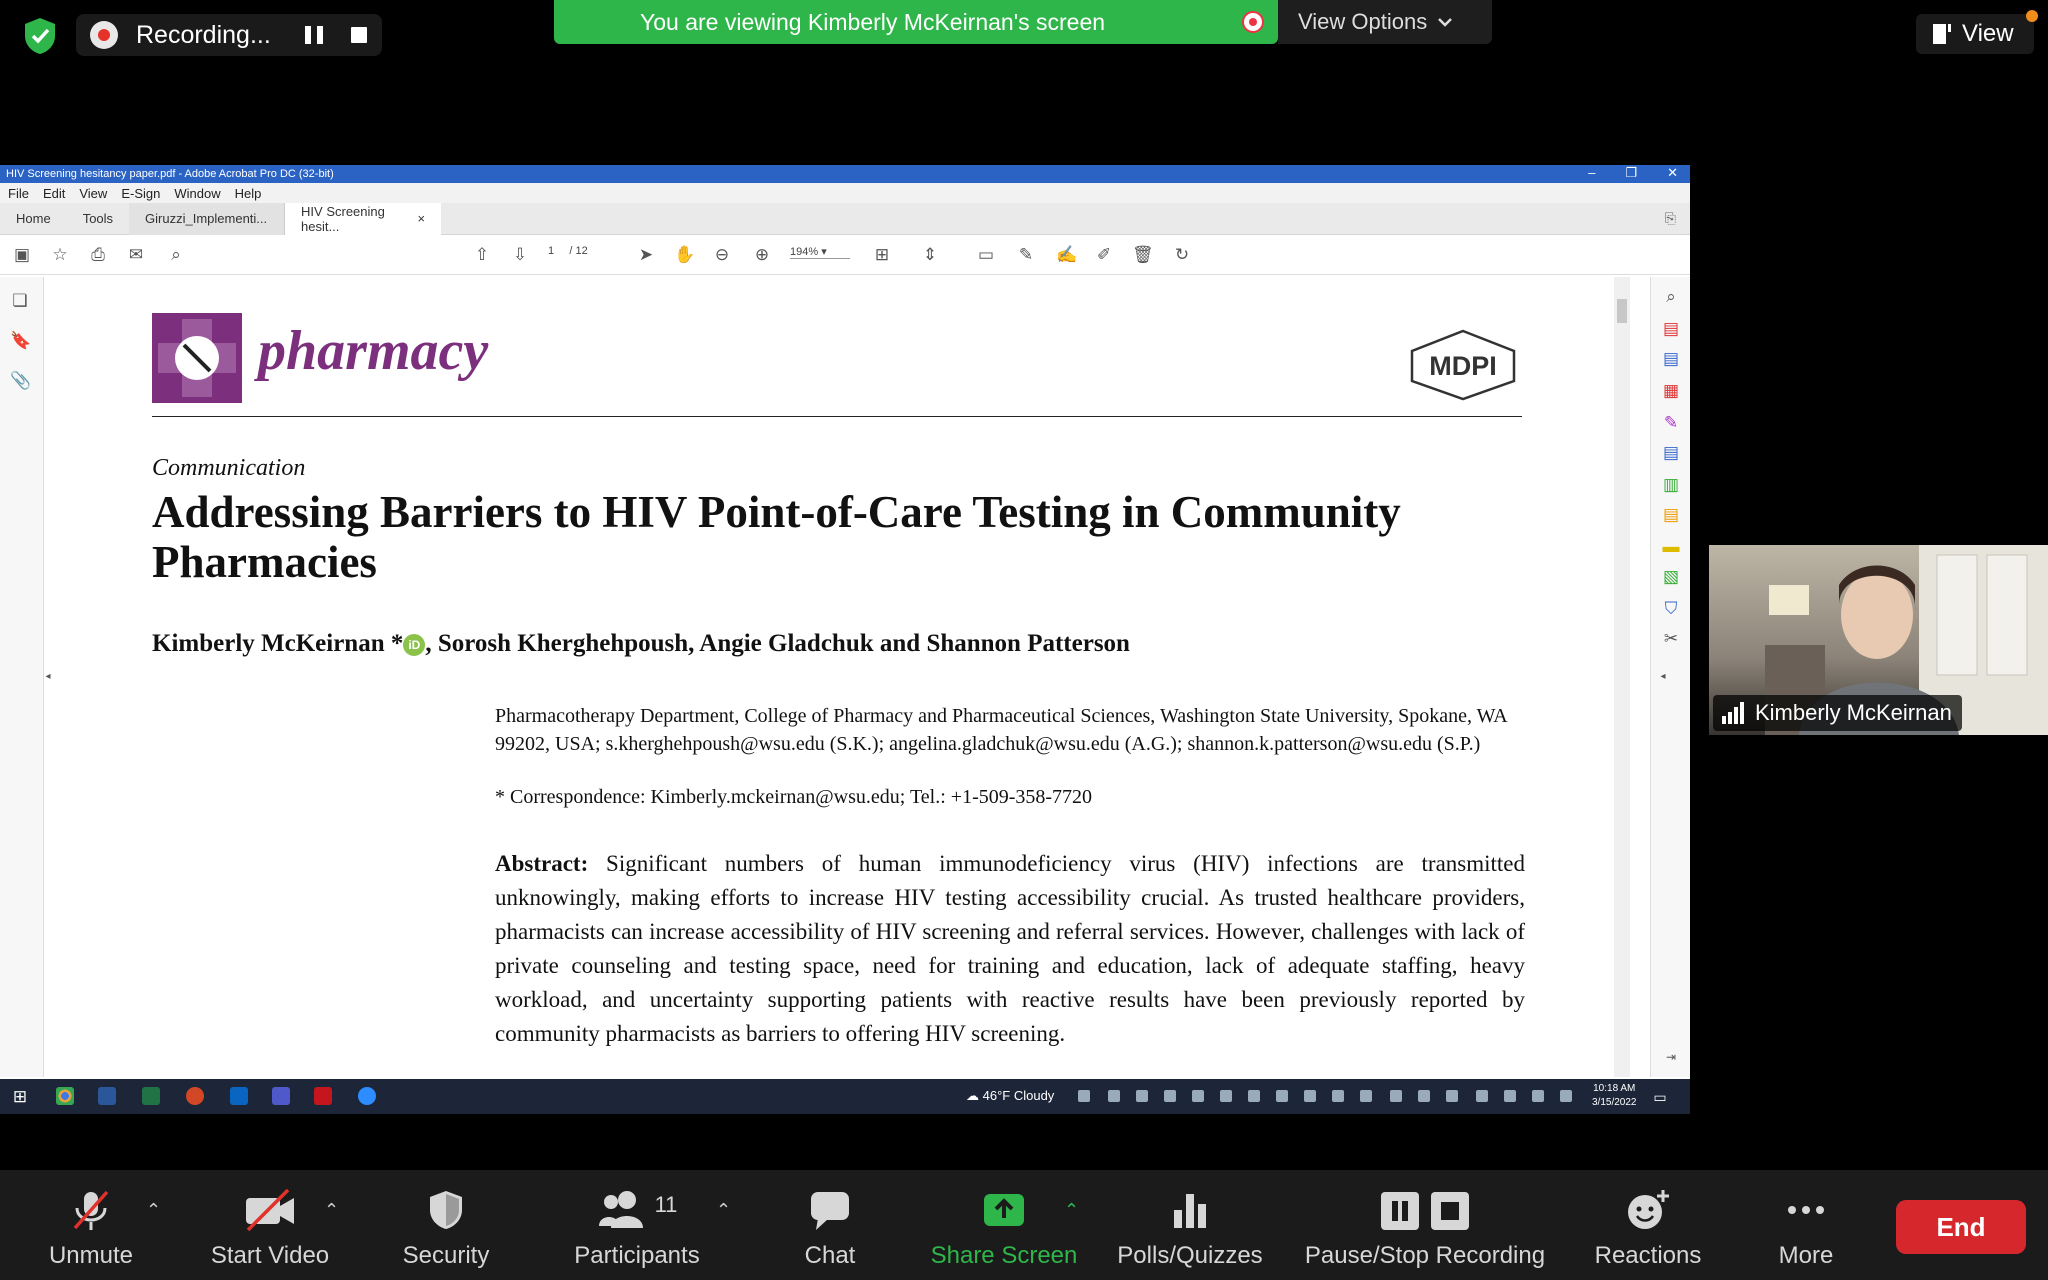 The height and width of the screenshot is (1280, 2048). I want to click on bluetooth-icon, so click(1396, 1096).